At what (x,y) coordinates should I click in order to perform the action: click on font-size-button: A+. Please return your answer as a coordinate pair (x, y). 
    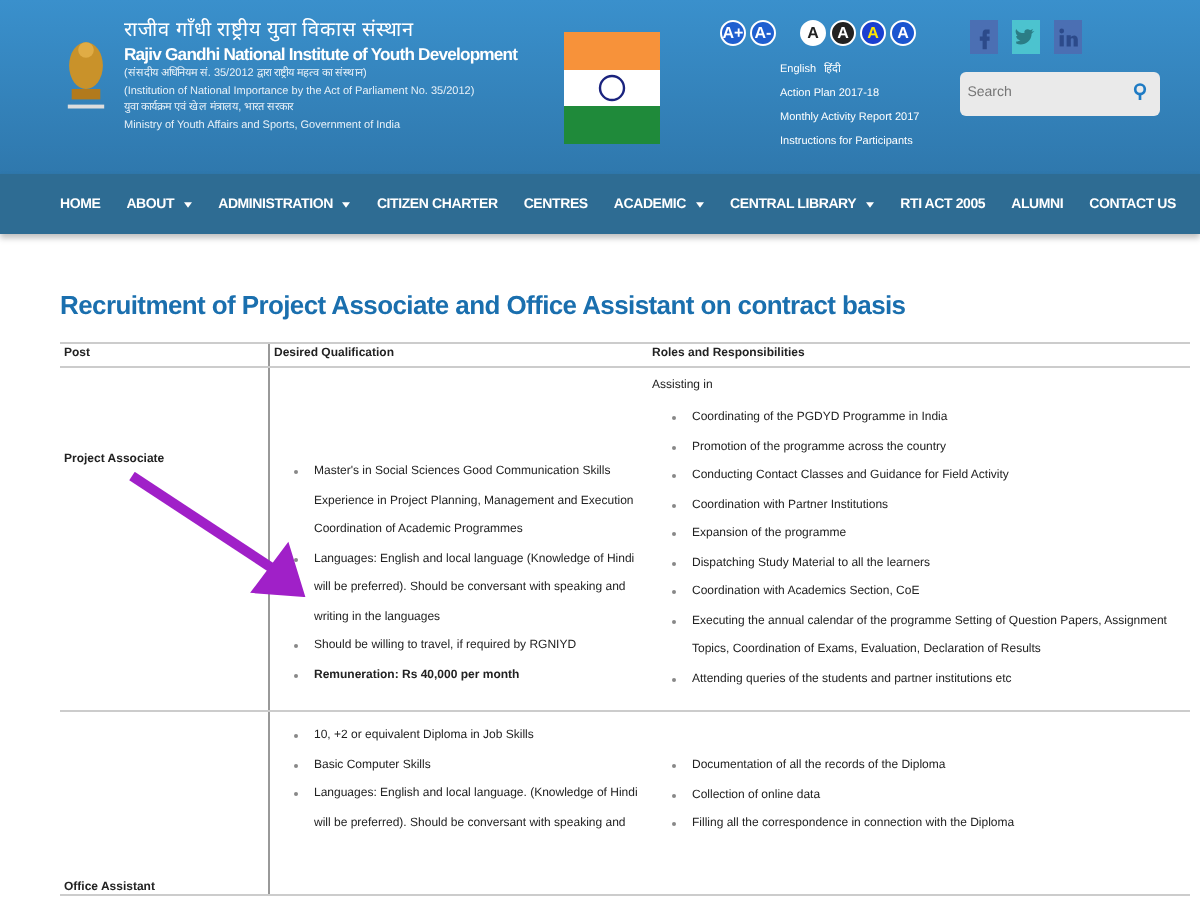
    Looking at the image, I should click on (733, 33).